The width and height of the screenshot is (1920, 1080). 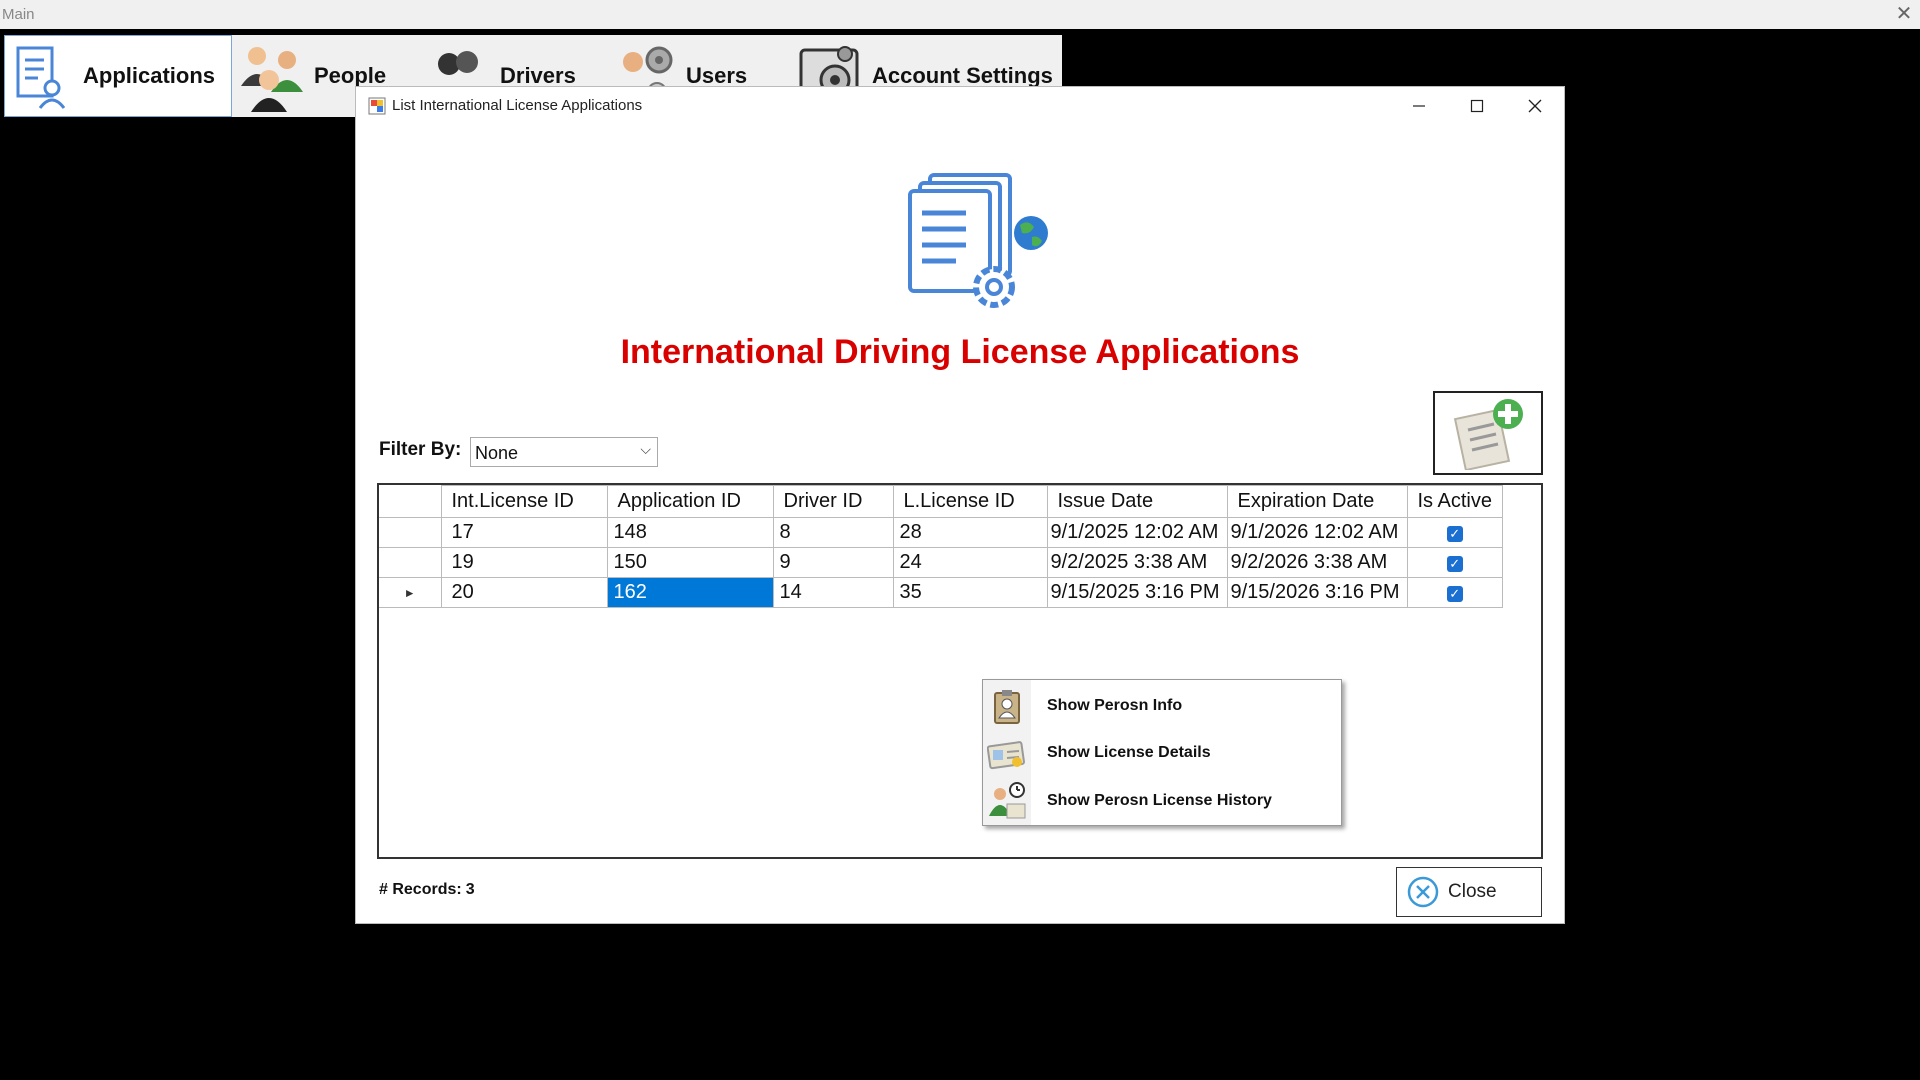 What do you see at coordinates (420, 889) in the screenshot?
I see `records-label: # Records:` at bounding box center [420, 889].